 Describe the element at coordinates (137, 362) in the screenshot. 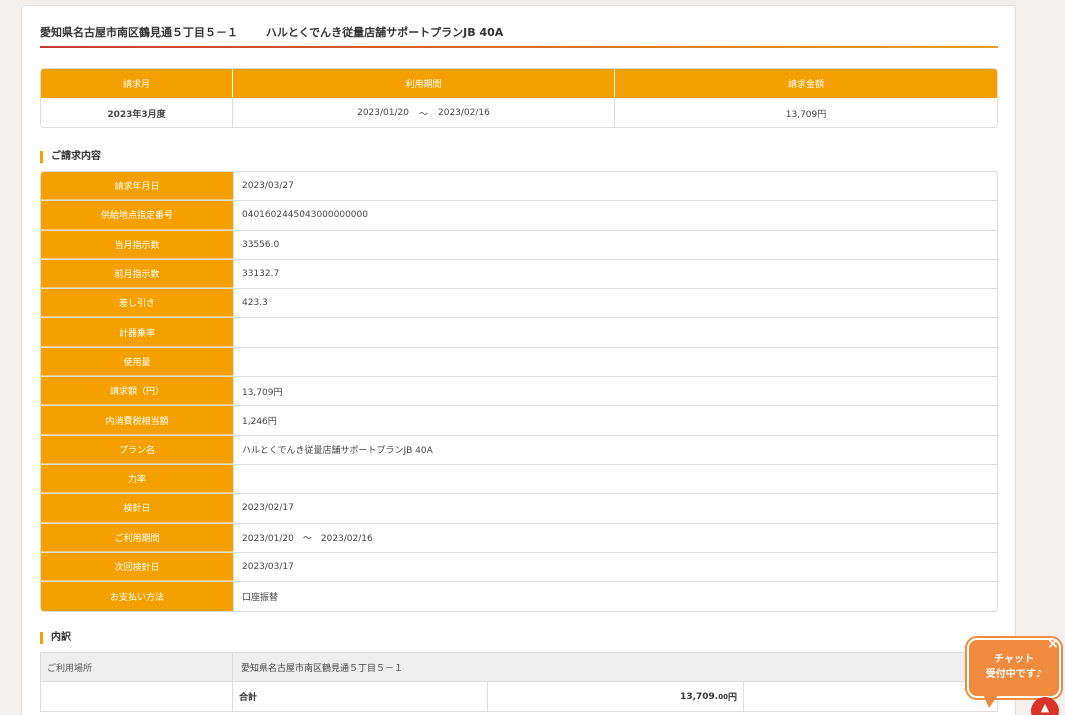

I see `detail-label: 使用量` at that location.